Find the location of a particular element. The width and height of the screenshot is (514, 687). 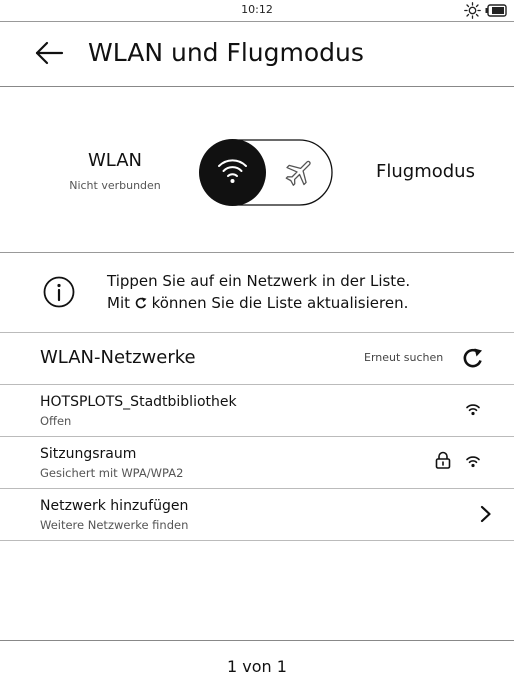

network-name: HOTSPLOTS_Stadtbibliothek is located at coordinates (138, 402).